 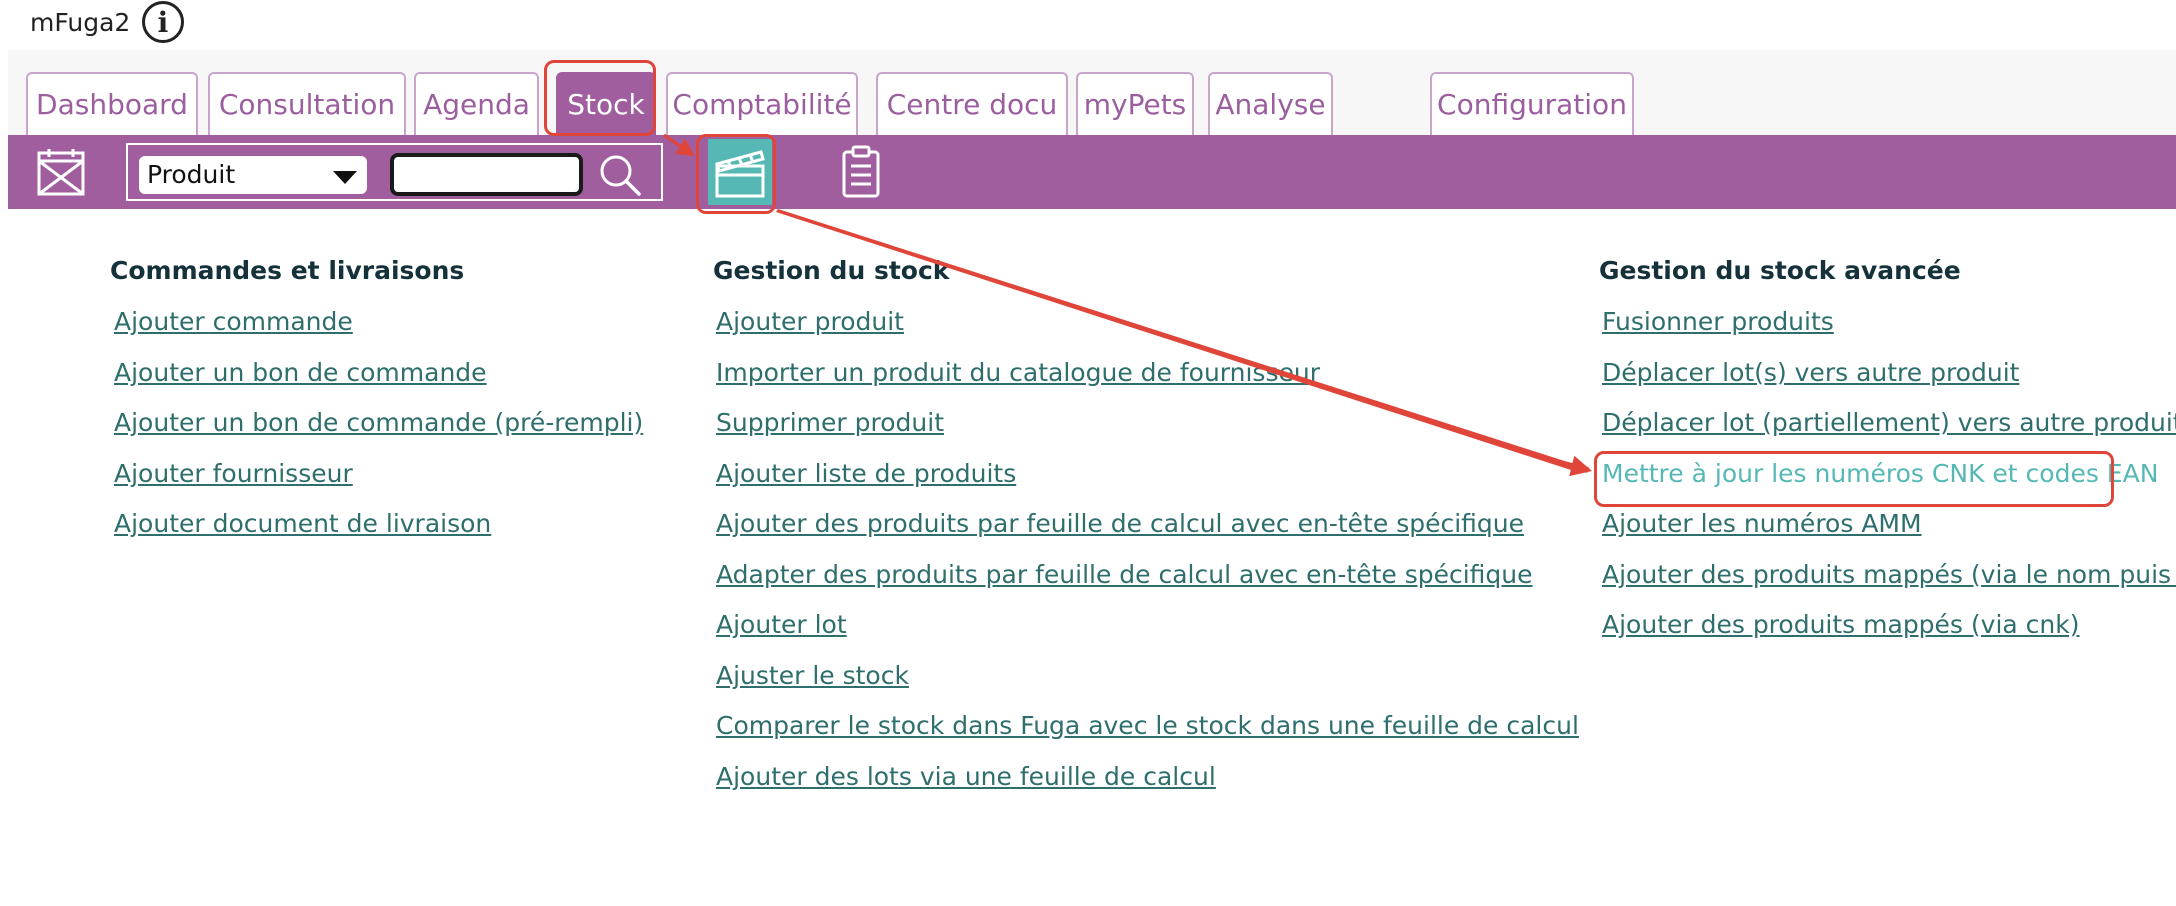 I want to click on info-icon: i, so click(x=163, y=22).